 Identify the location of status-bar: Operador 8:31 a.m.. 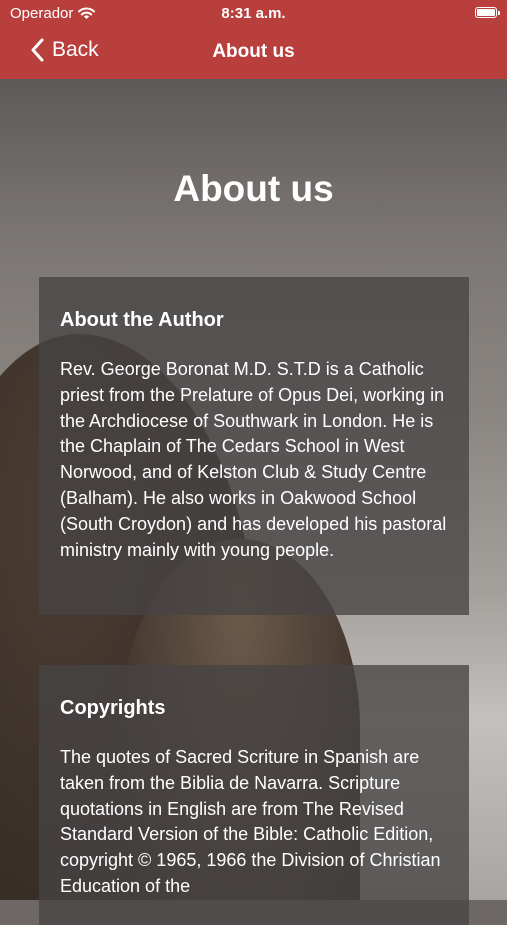
(253, 14).